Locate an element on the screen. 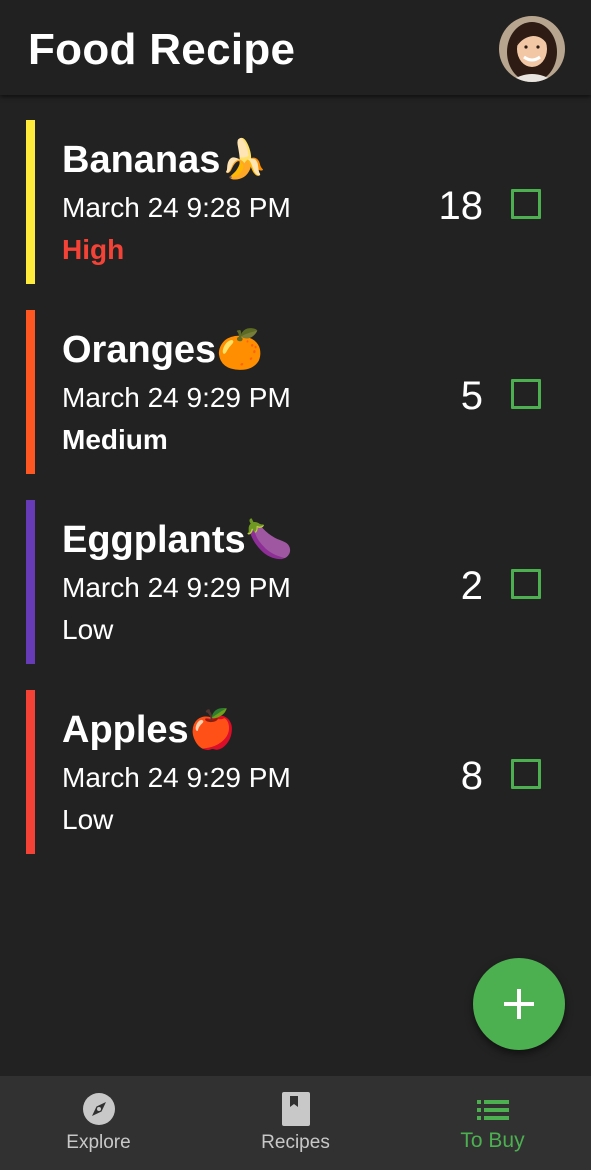 The height and width of the screenshot is (1170, 591). list-icon is located at coordinates (492, 1110).